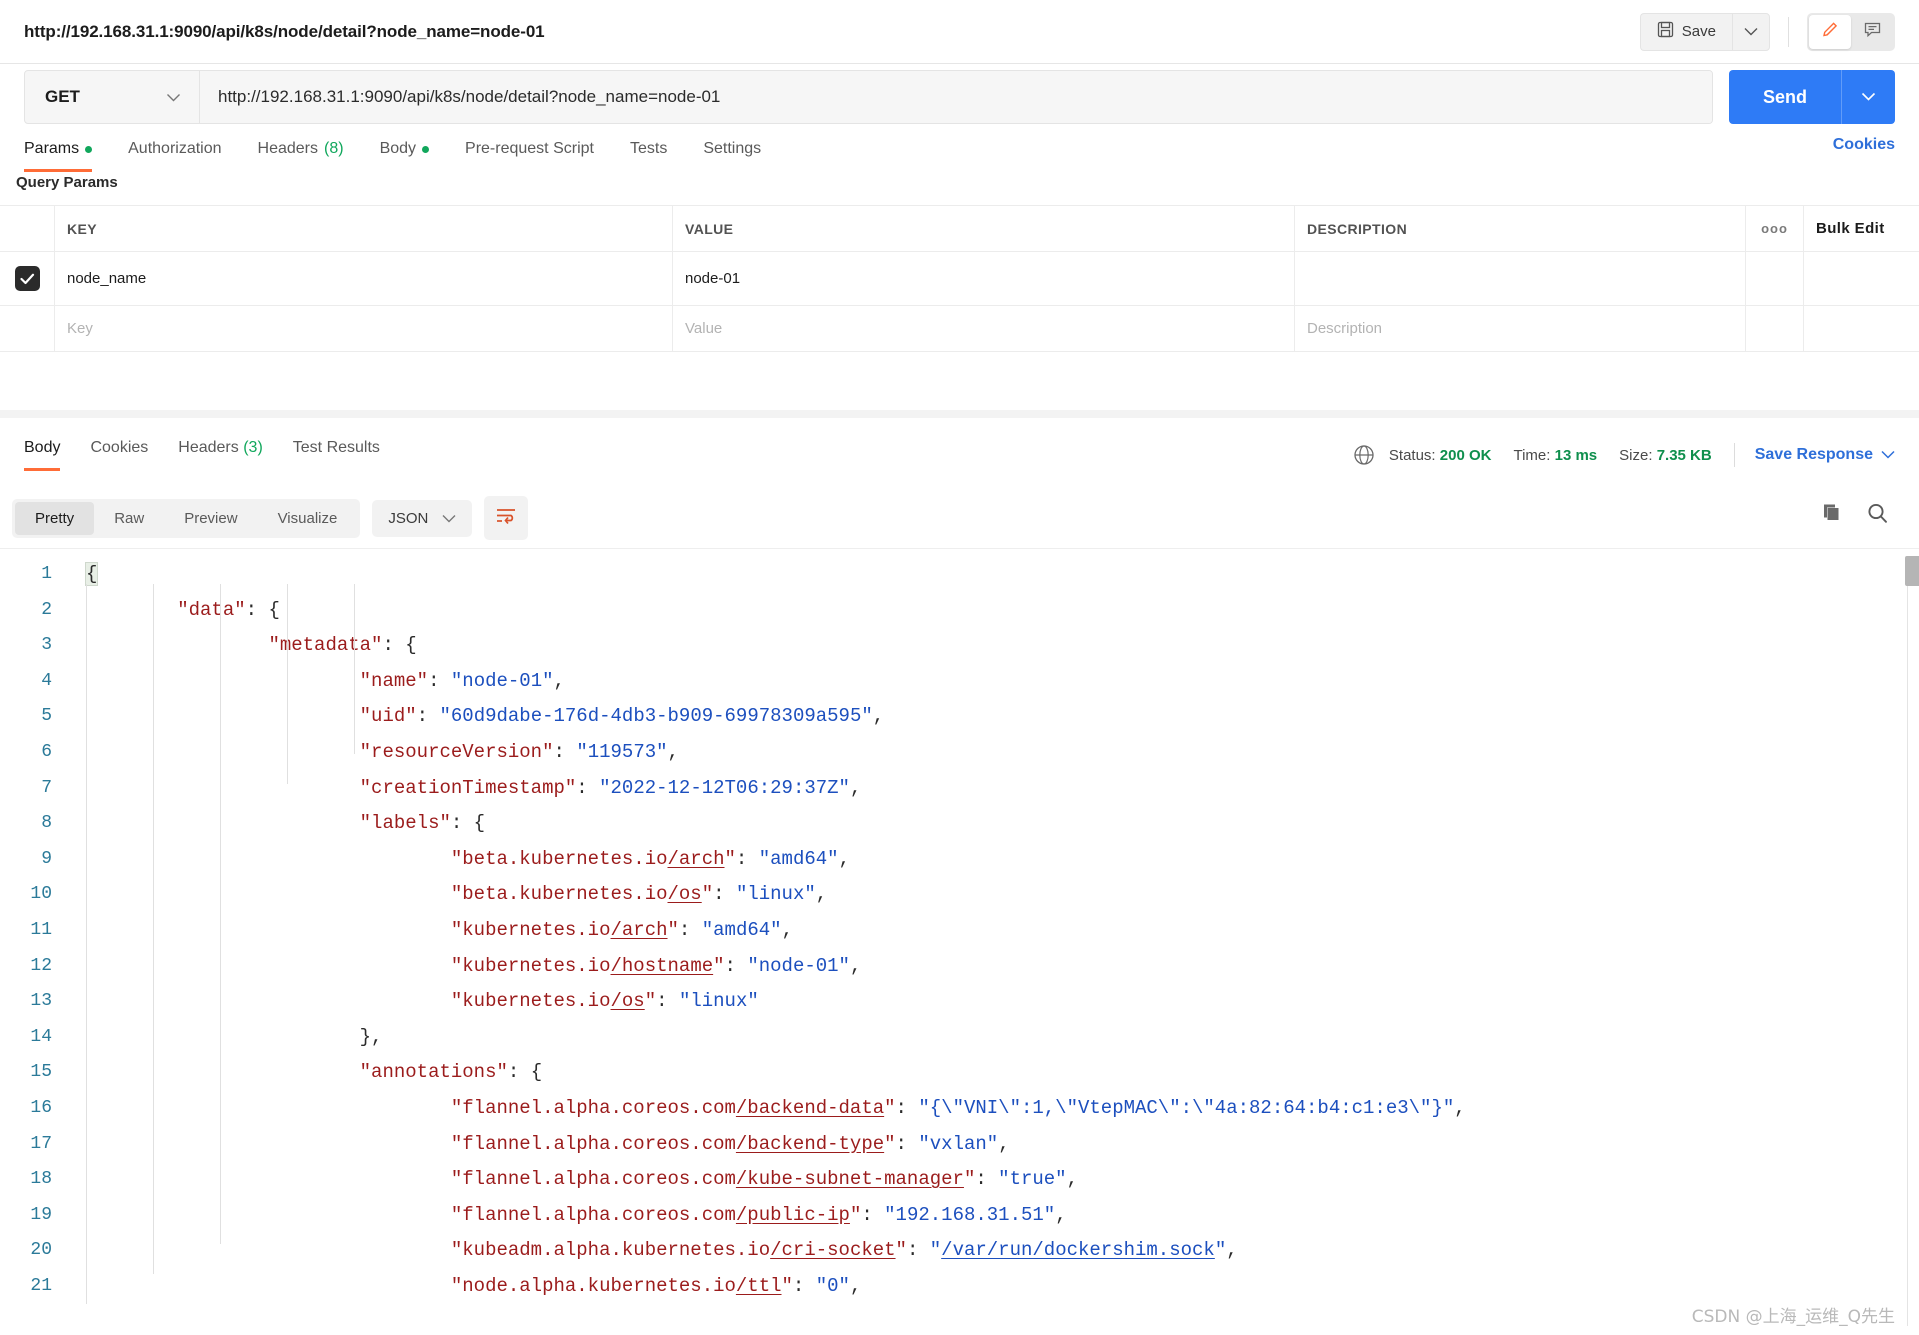 The width and height of the screenshot is (1919, 1335). What do you see at coordinates (408, 518) in the screenshot?
I see `response-format-value: JSON` at bounding box center [408, 518].